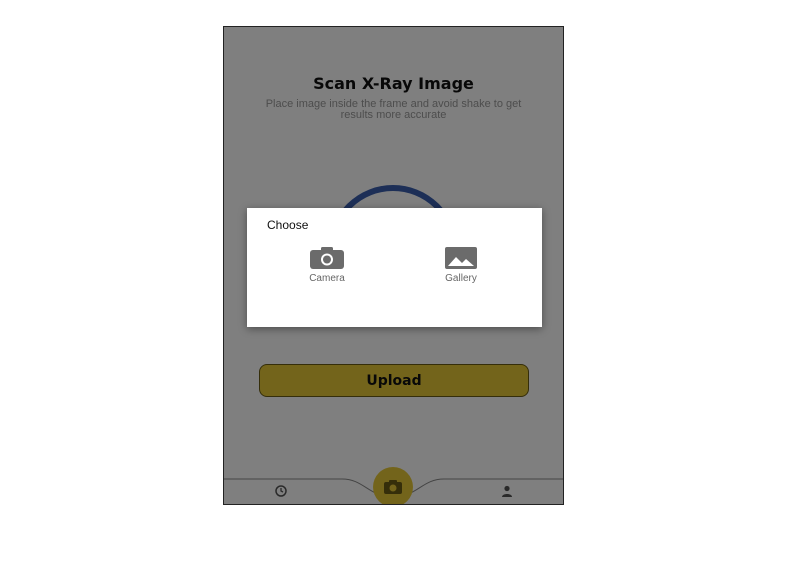  I want to click on camera-option: Camera, so click(327, 265).